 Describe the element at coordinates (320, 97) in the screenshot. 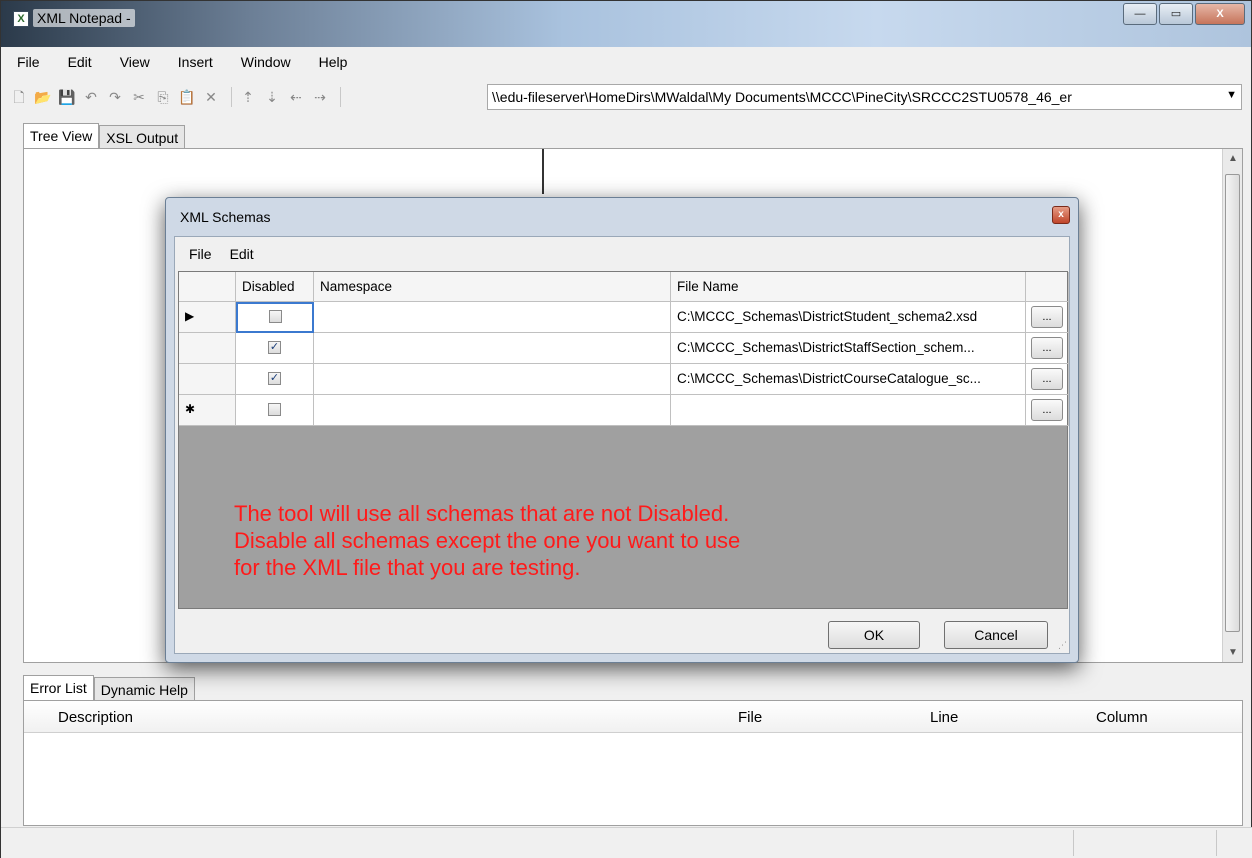

I see `nudge-right-icon: ⇢` at that location.